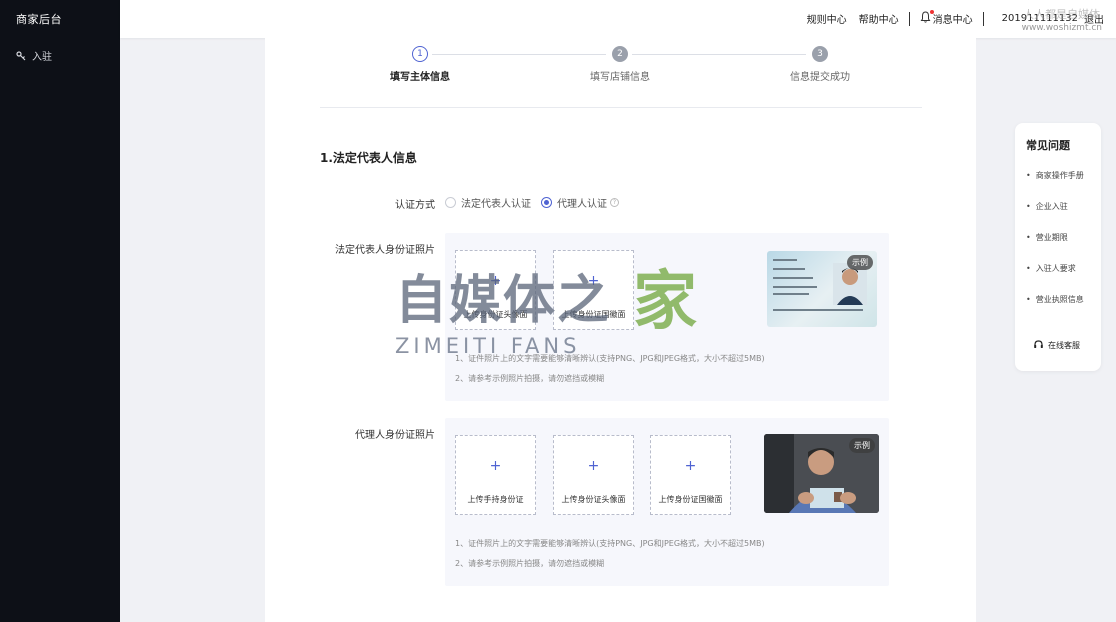 Image resolution: width=1116 pixels, height=622 pixels. I want to click on notification-dot, so click(931, 12).